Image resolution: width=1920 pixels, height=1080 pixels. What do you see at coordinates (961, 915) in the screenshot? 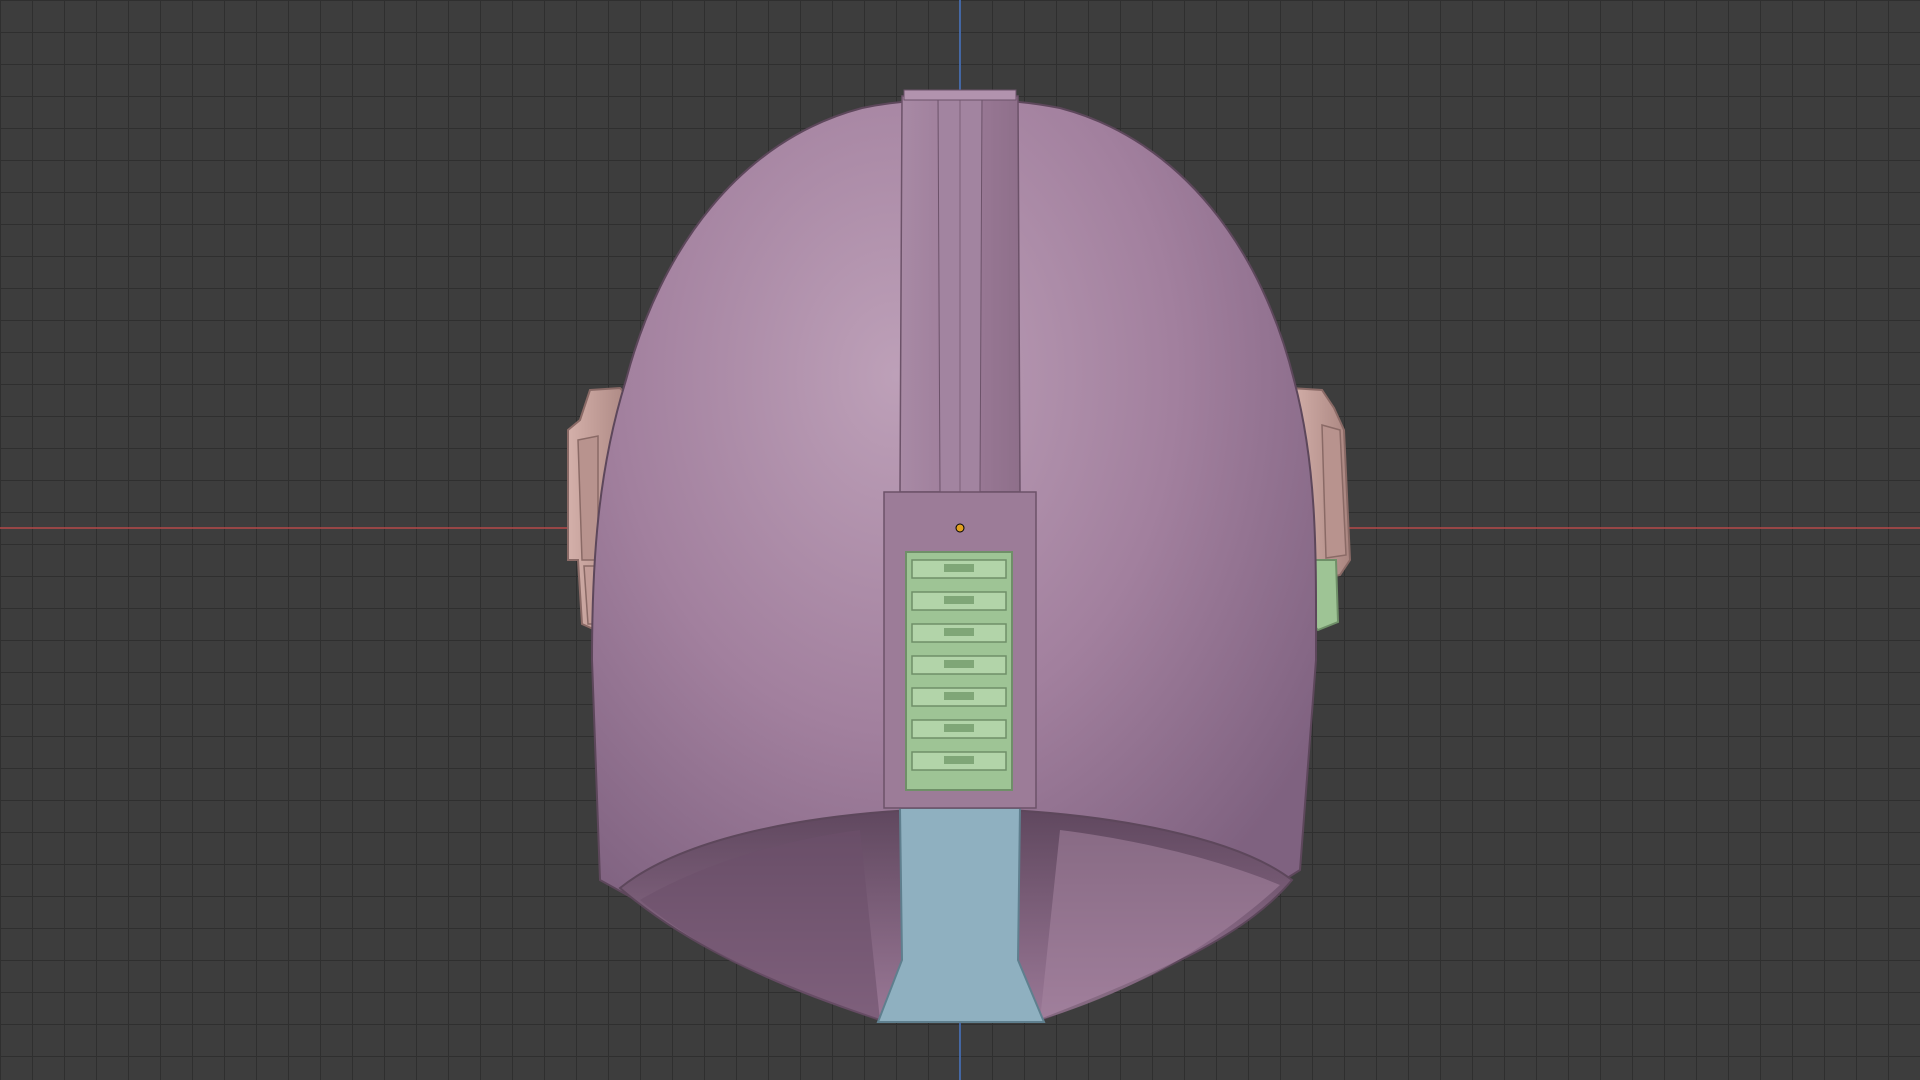
I see `inner-visor-strip` at bounding box center [961, 915].